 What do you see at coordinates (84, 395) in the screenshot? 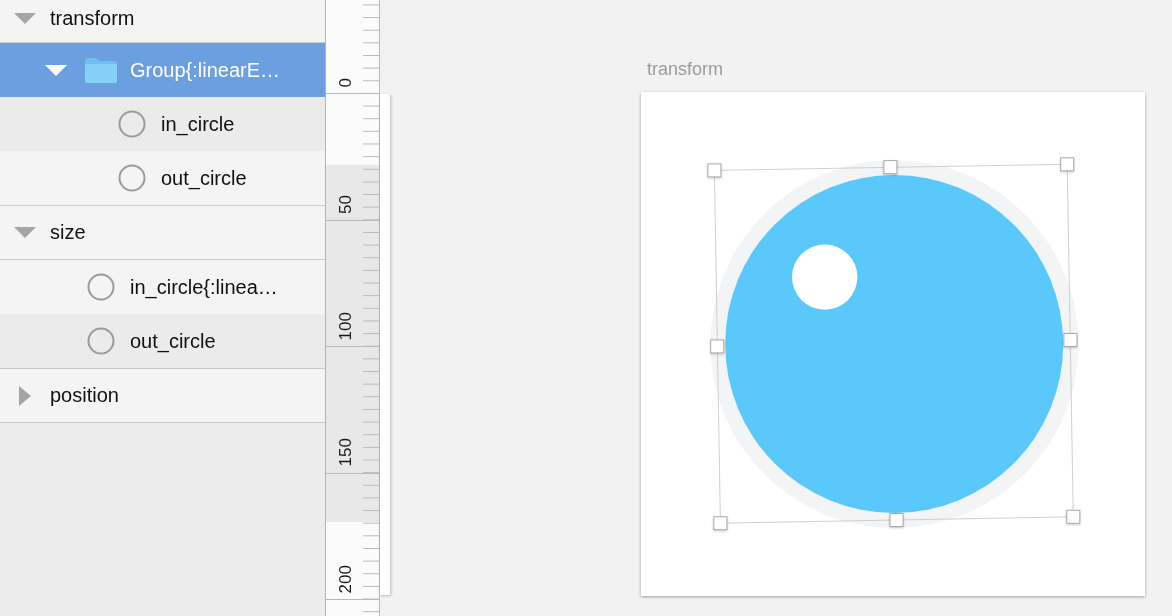
I see `layer-name: position` at bounding box center [84, 395].